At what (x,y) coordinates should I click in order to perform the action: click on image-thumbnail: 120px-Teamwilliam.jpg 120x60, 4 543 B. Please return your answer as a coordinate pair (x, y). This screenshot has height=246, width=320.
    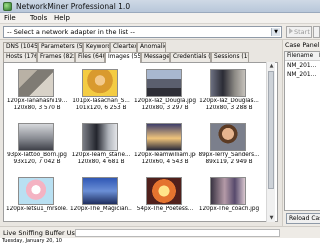
    Looking at the image, I should click on (165, 146).